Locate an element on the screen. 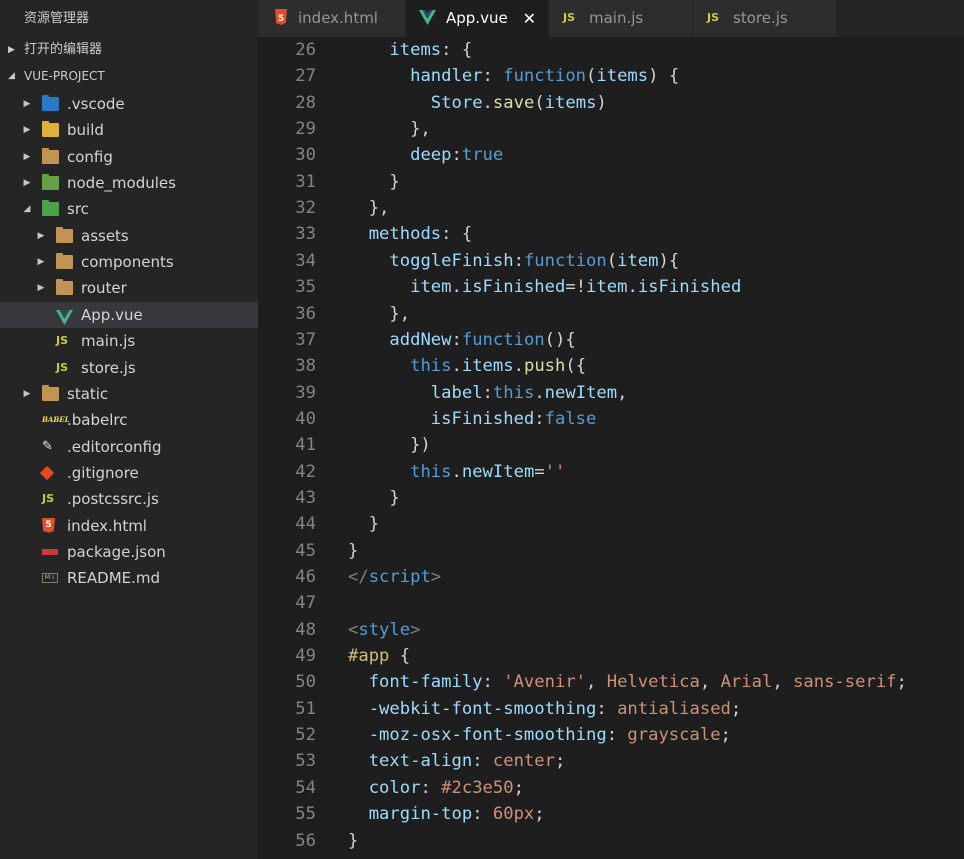  tab-app-vue: App.vue ✕ is located at coordinates (477, 18).